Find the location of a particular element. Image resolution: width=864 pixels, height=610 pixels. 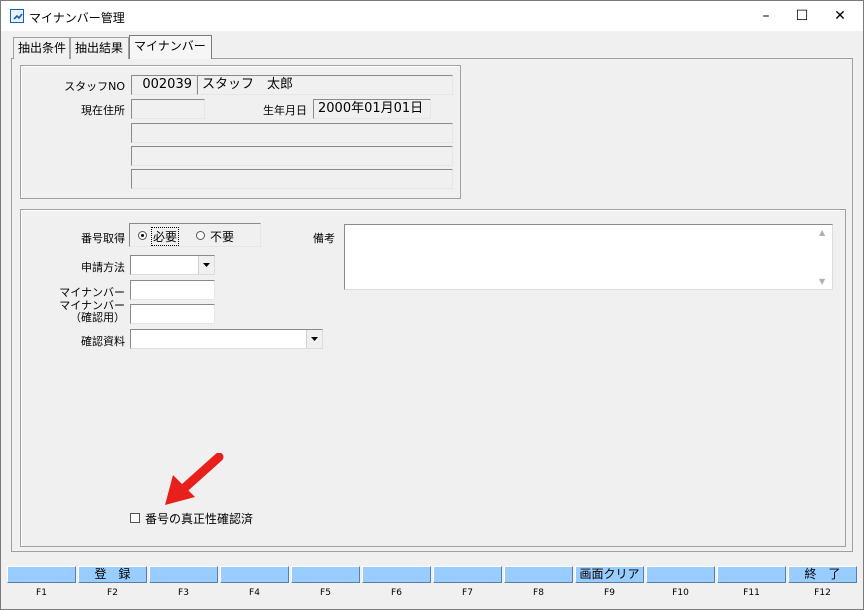

scroll-down-icon: ▼ is located at coordinates (822, 281).